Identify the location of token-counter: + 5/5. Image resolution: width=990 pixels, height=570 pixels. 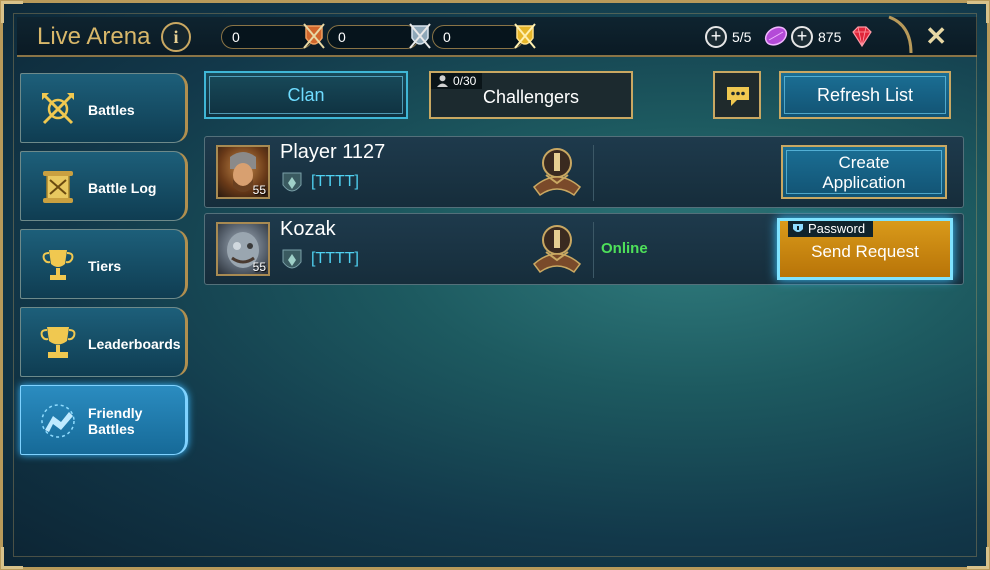
(747, 37).